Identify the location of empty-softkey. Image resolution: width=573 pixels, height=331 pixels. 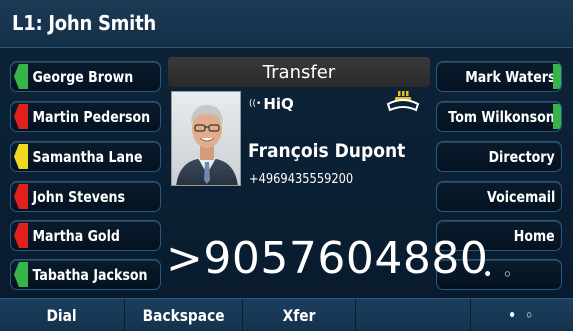
(413, 315).